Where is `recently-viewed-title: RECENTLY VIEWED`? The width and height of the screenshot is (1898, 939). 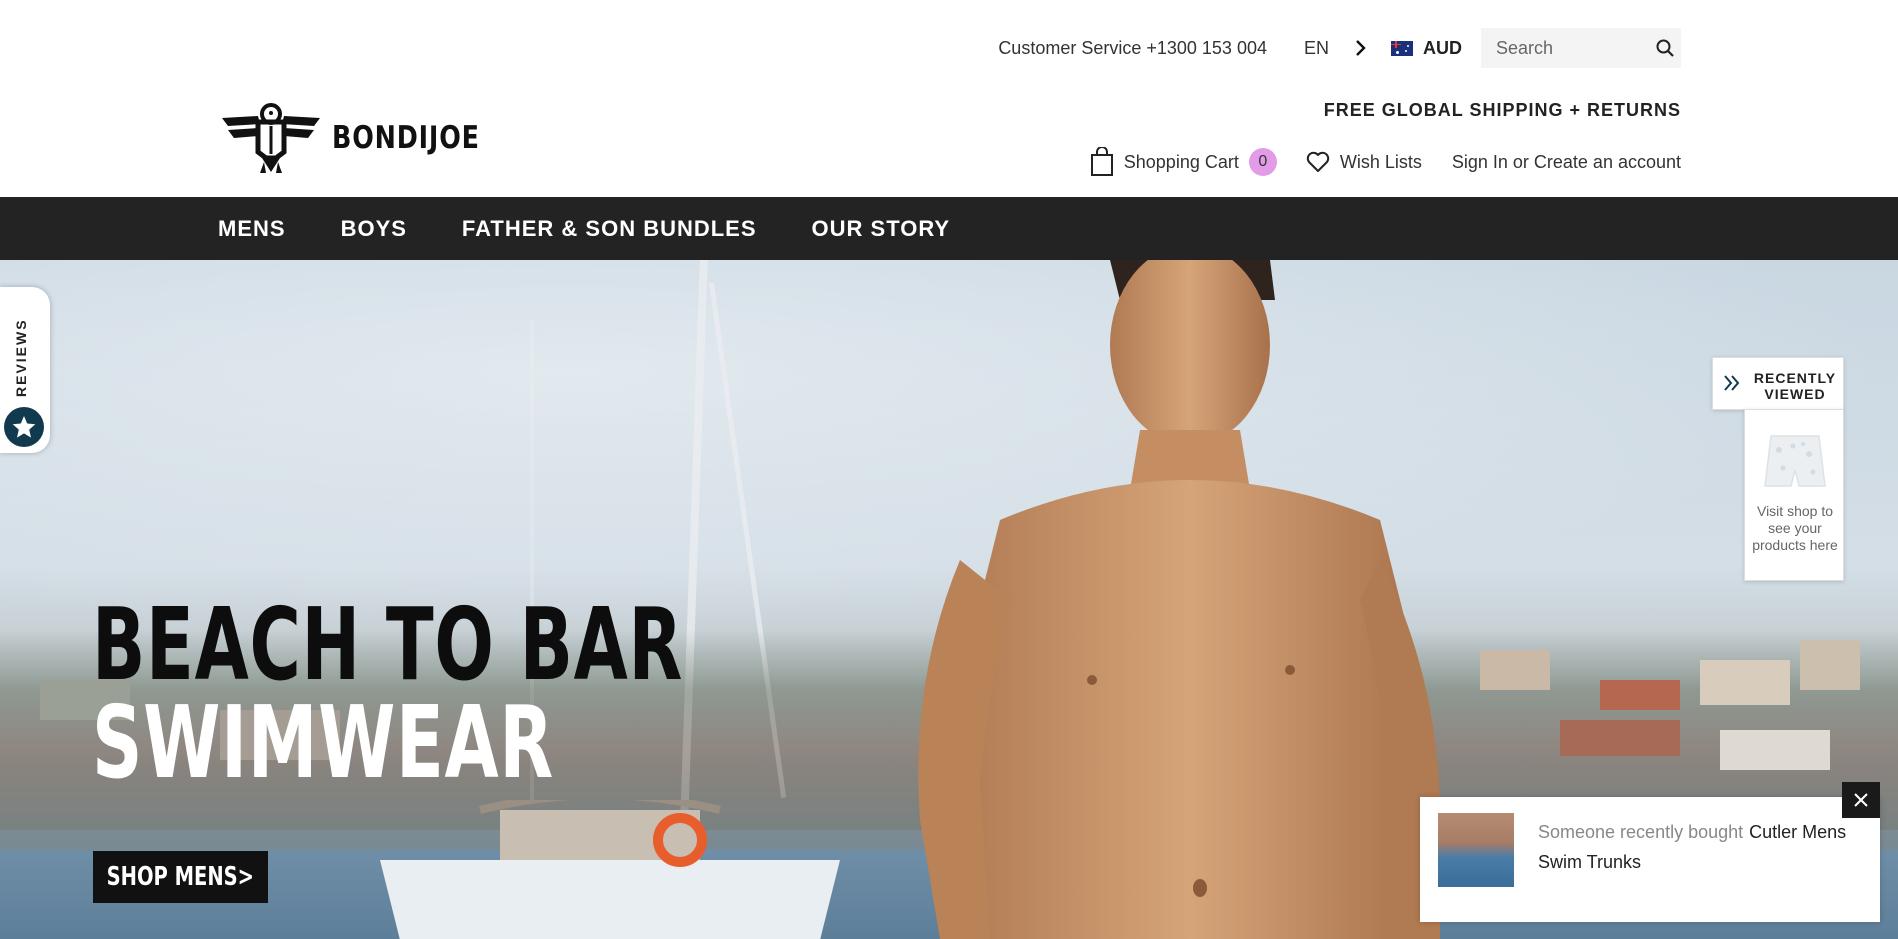
recently-viewed-title: RECENTLY VIEWED is located at coordinates (1795, 386).